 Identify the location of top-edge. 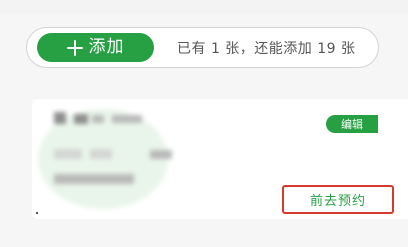
(204, 7).